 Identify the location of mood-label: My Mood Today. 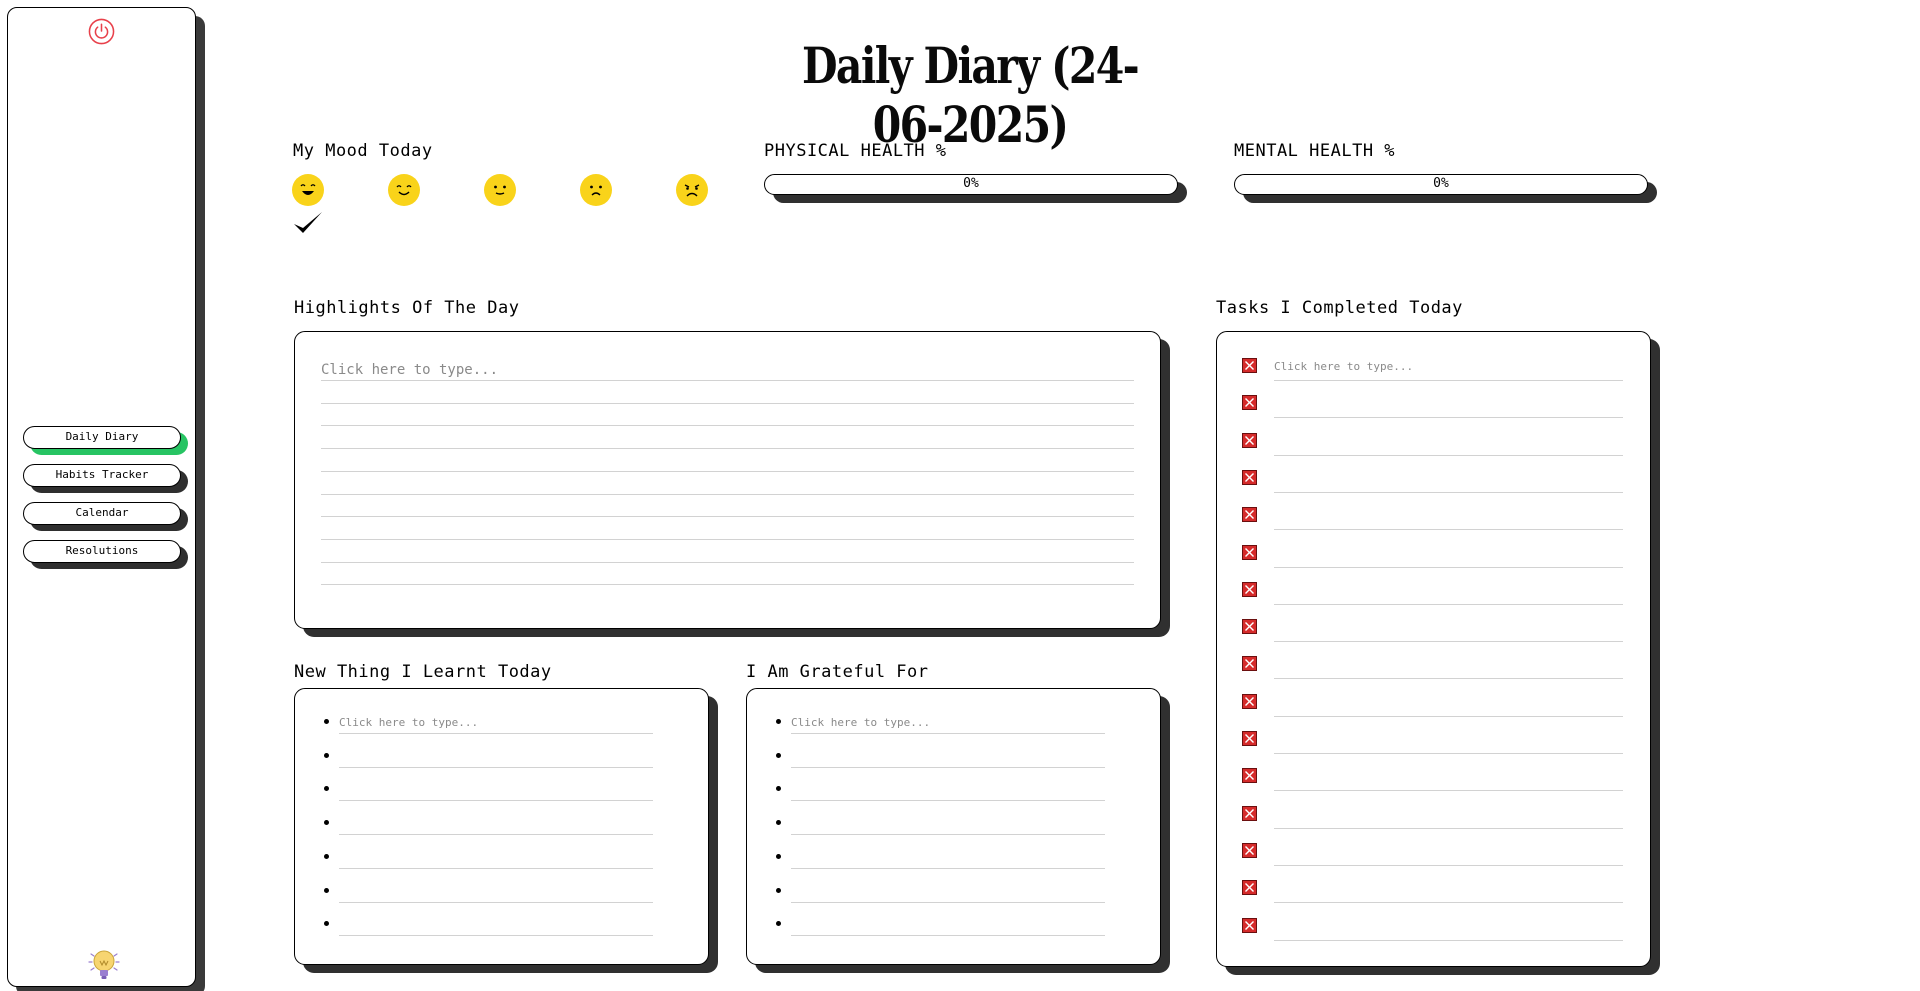
(363, 151).